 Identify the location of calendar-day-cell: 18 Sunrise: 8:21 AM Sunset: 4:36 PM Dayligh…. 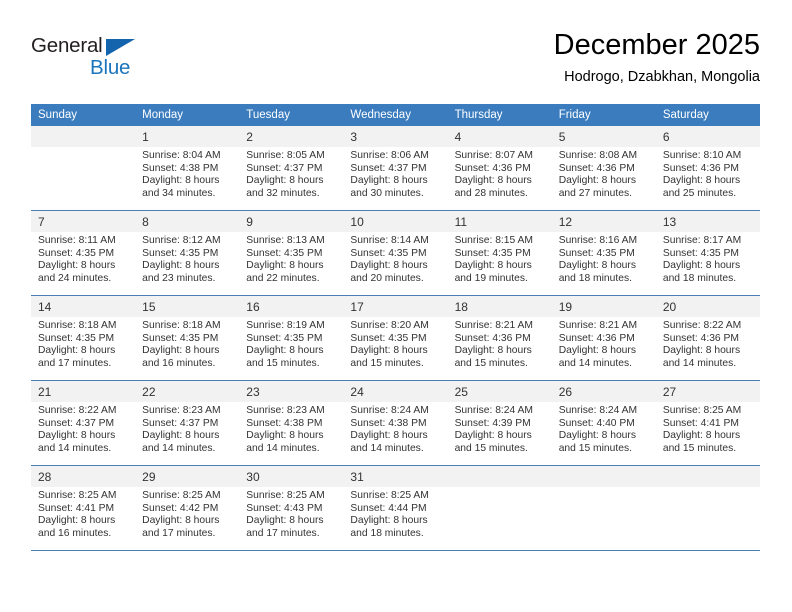
(499, 338).